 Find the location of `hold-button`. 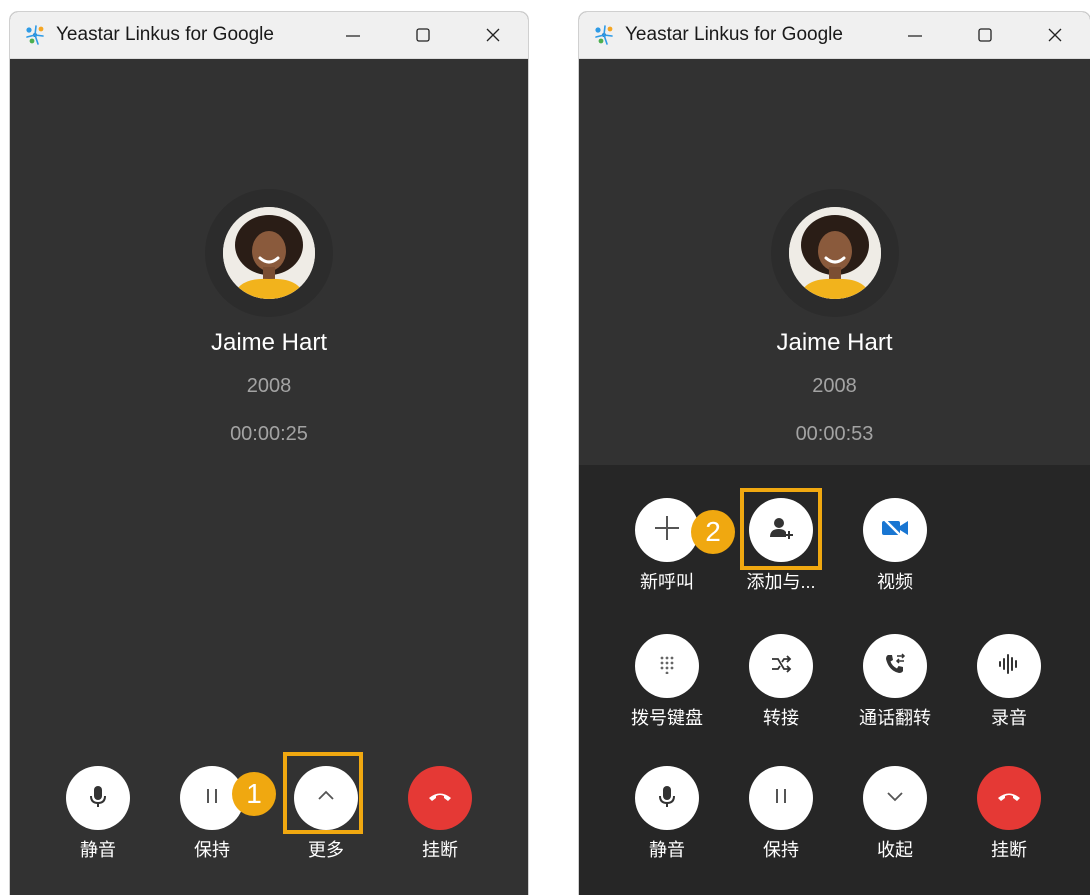

hold-button is located at coordinates (781, 798).